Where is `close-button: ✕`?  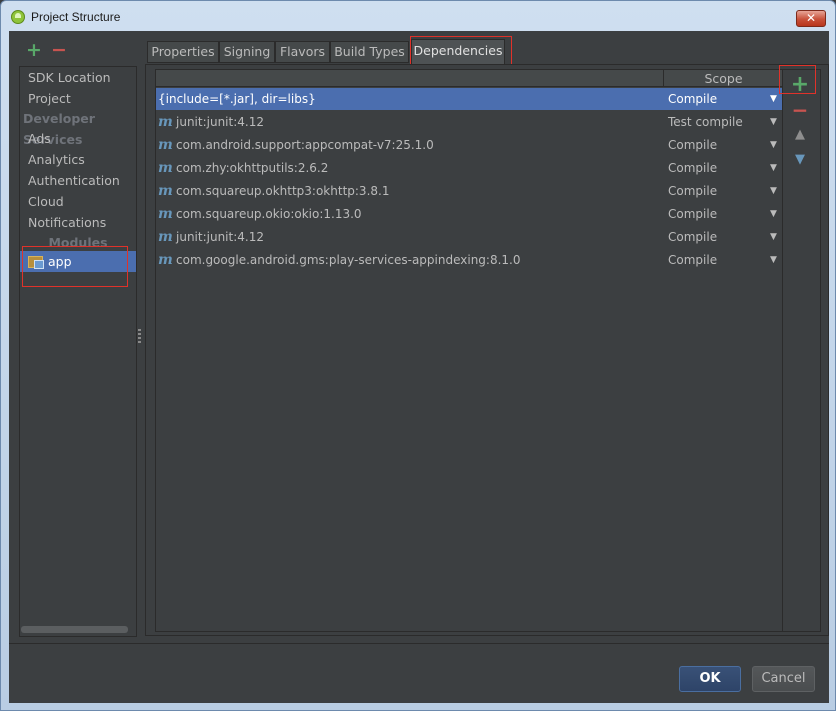
close-button: ✕ is located at coordinates (811, 18).